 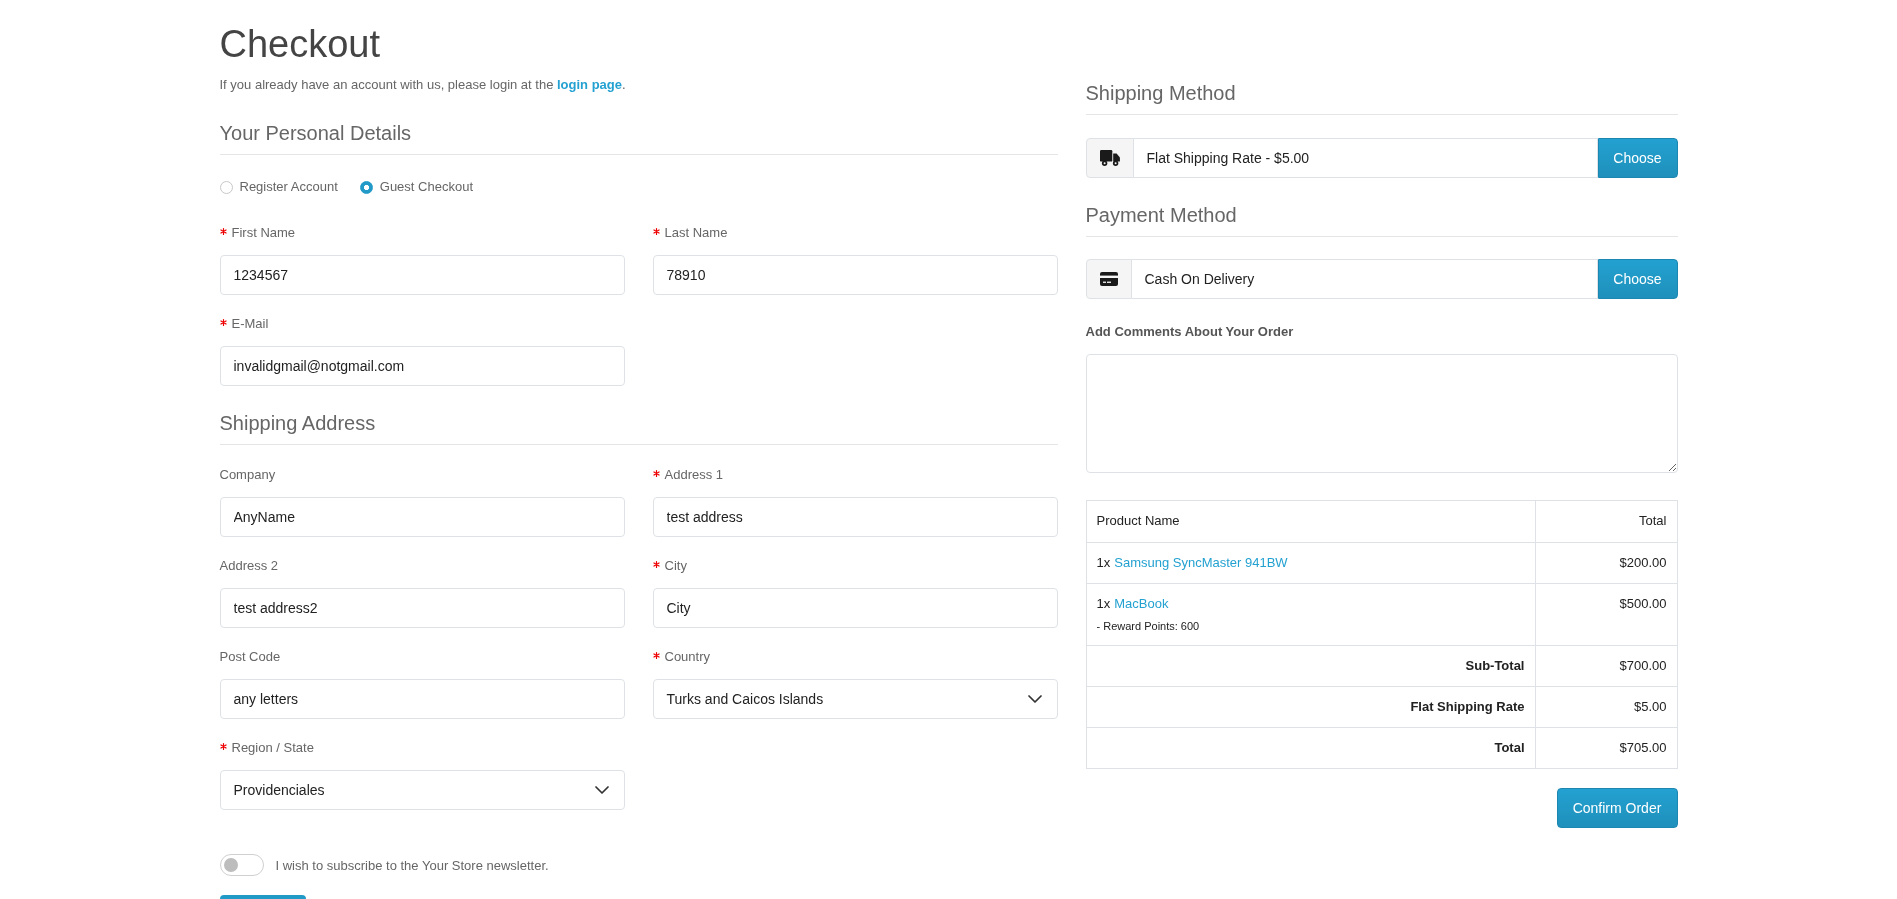 I want to click on field-label: Address 1, so click(x=694, y=475).